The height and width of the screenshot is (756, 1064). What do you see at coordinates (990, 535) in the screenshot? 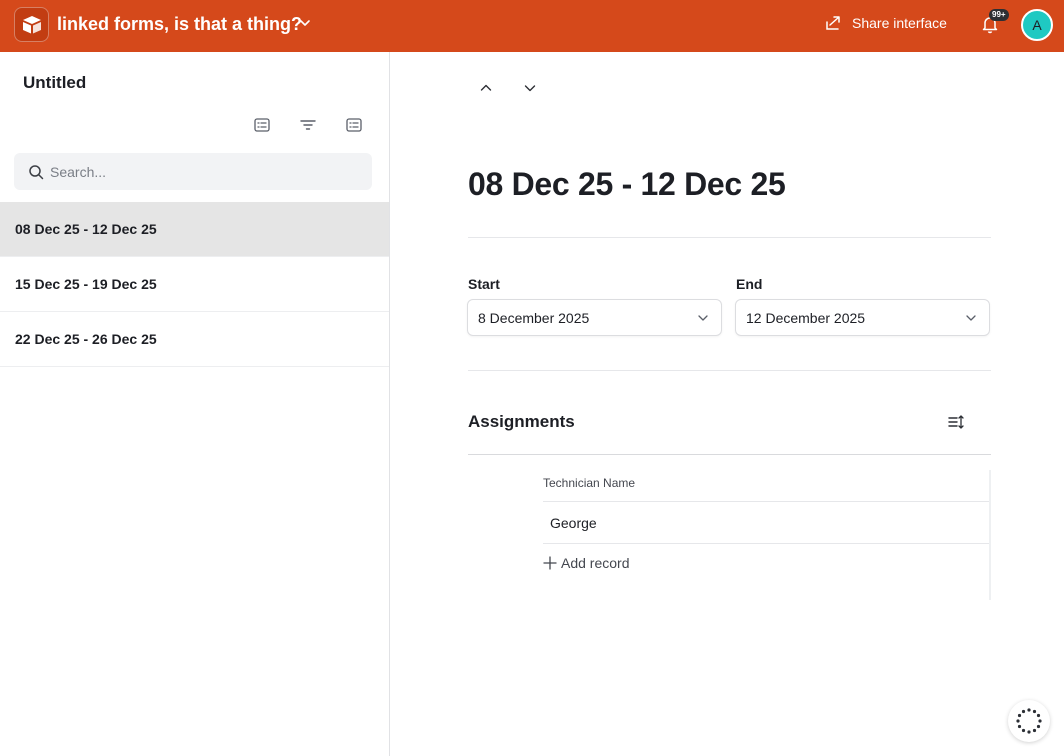
I see `table-scrollbar` at bounding box center [990, 535].